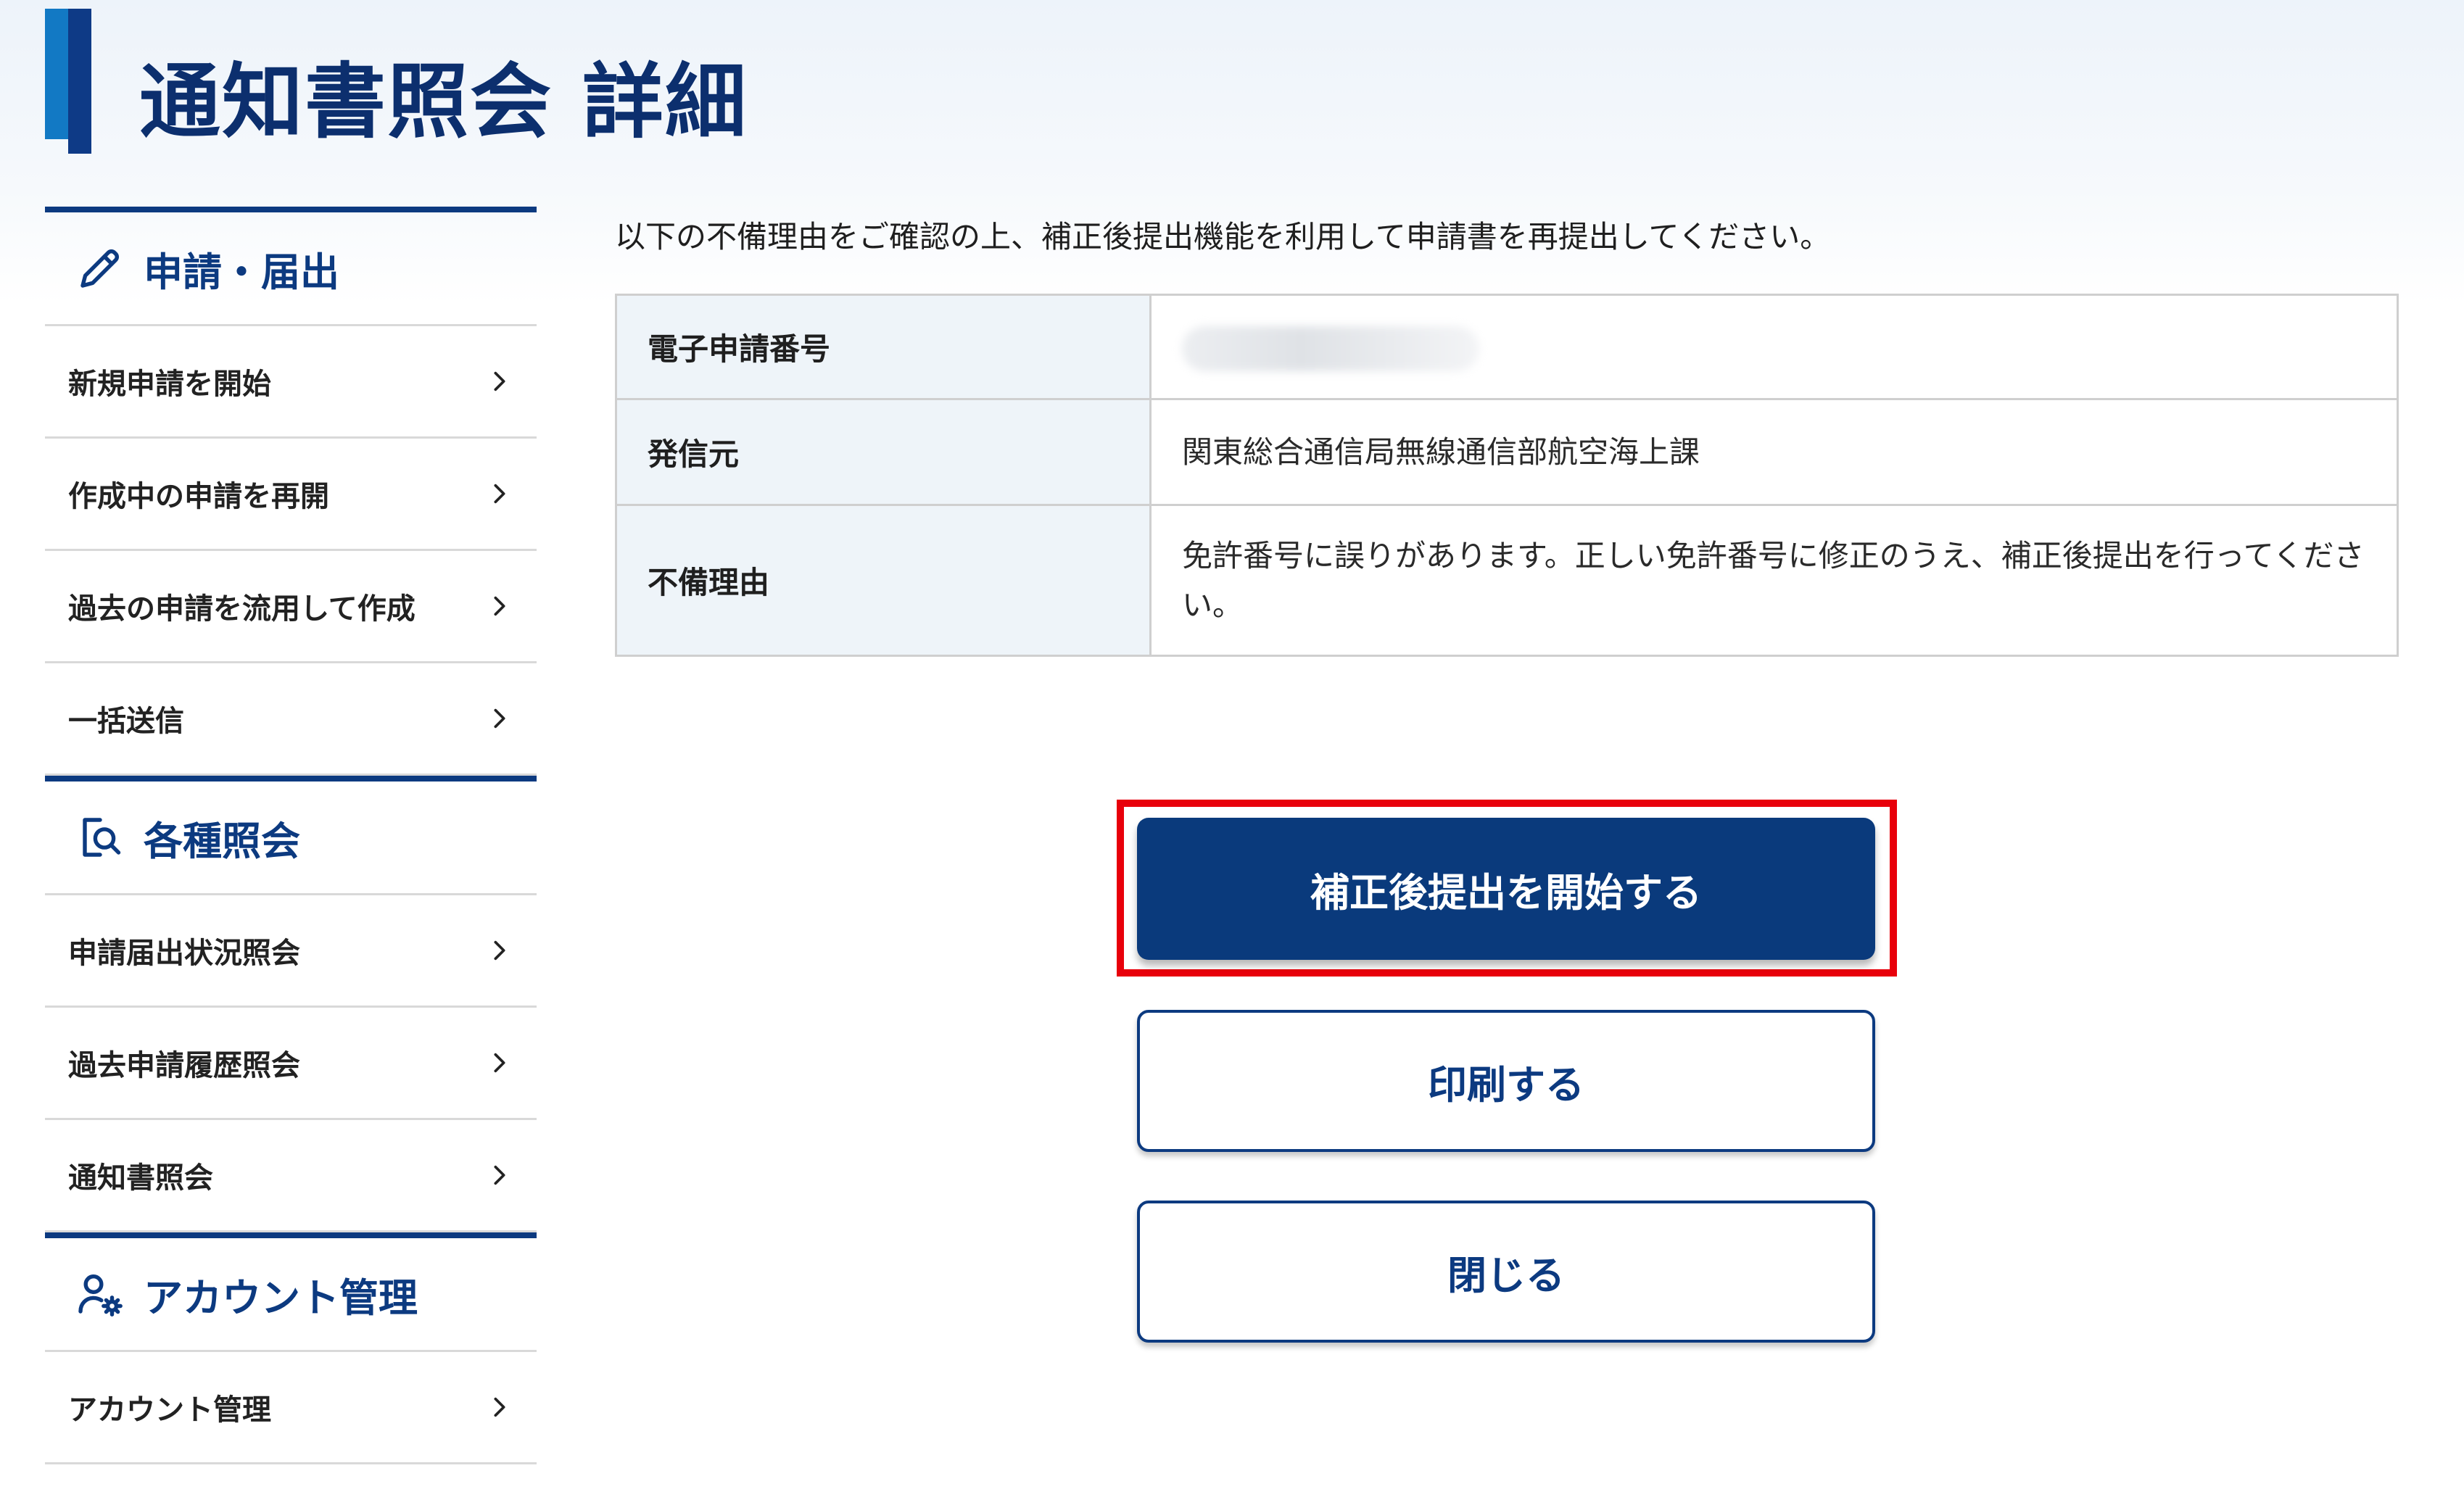  I want to click on pencil-icon, so click(99, 268).